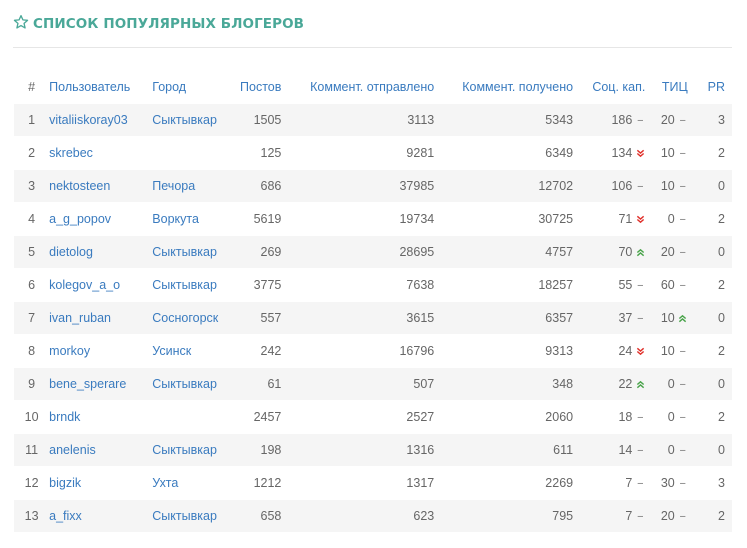 This screenshot has width=747, height=548. Describe the element at coordinates (667, 483) in the screenshot. I see `tic-value: 30` at that location.